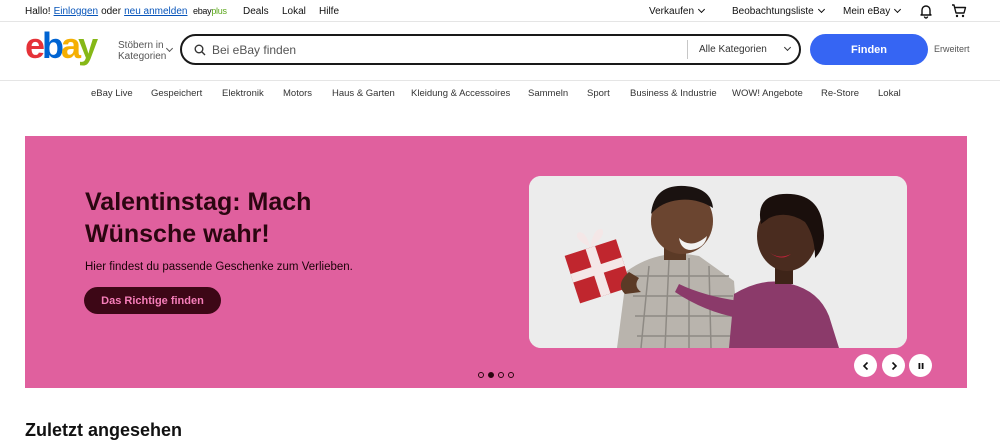 The image size is (1000, 441). Describe the element at coordinates (767, 93) in the screenshot. I see `nav-item-wow-deals: WOW! Angebote` at that location.